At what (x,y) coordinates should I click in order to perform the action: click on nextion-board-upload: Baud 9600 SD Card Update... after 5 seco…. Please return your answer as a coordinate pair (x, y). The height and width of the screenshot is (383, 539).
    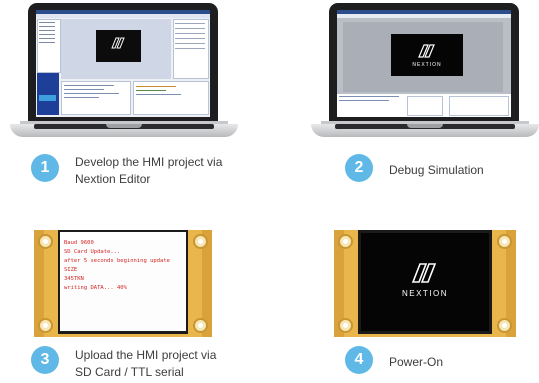
    Looking at the image, I should click on (123, 283).